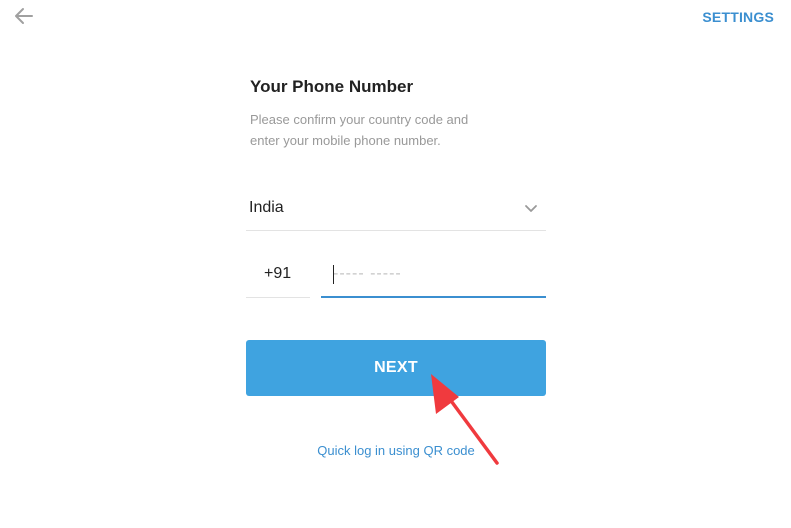 The image size is (791, 528). What do you see at coordinates (266, 207) in the screenshot?
I see `country-select-value: India` at bounding box center [266, 207].